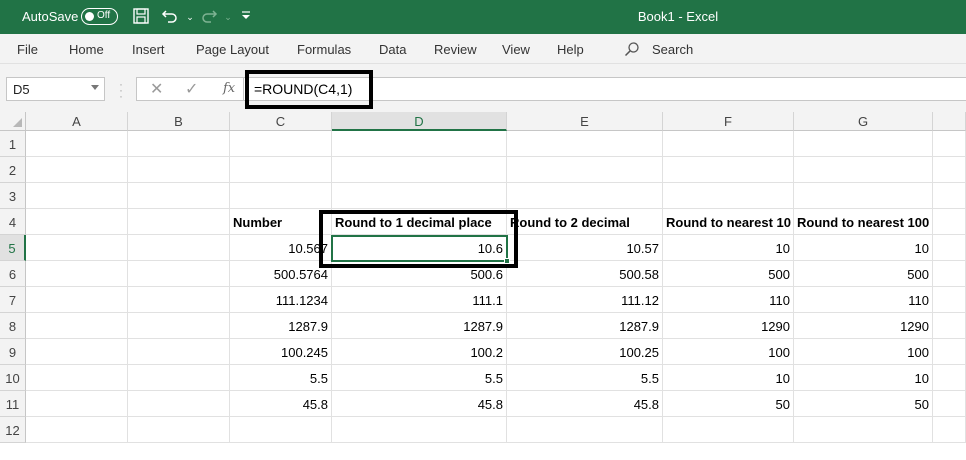  What do you see at coordinates (281, 352) in the screenshot?
I see `cell-c9: 100.245` at bounding box center [281, 352].